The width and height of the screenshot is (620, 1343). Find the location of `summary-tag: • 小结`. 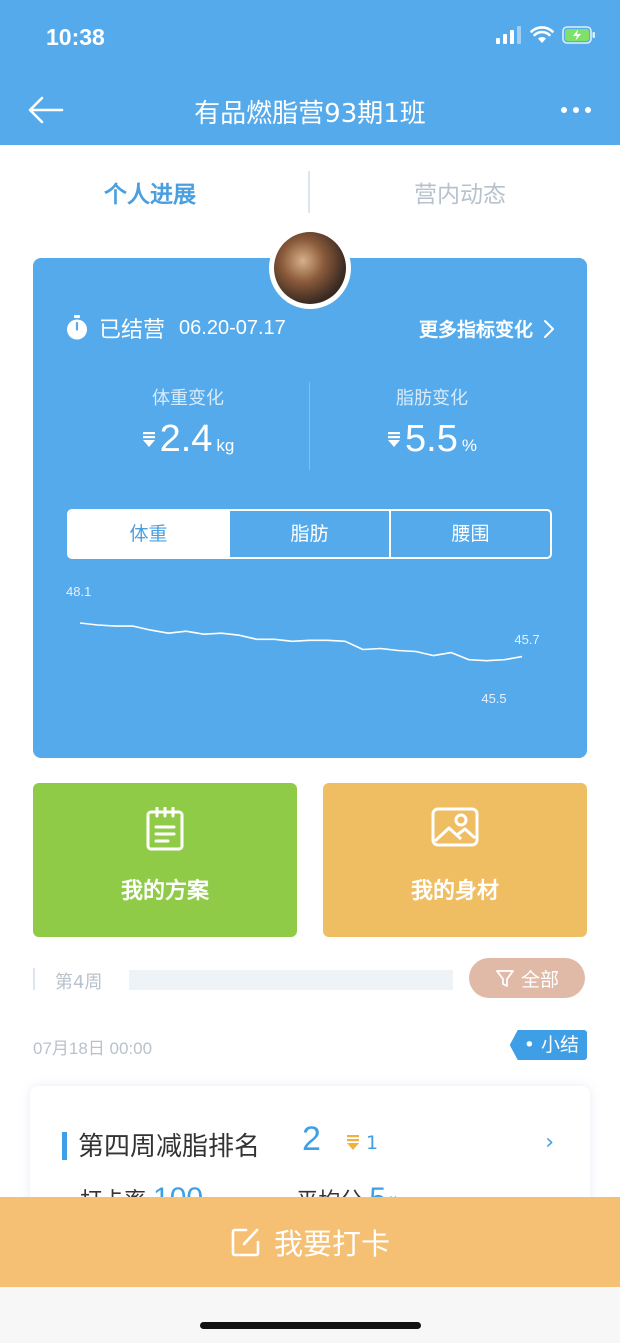

summary-tag: • 小结 is located at coordinates (548, 1045).